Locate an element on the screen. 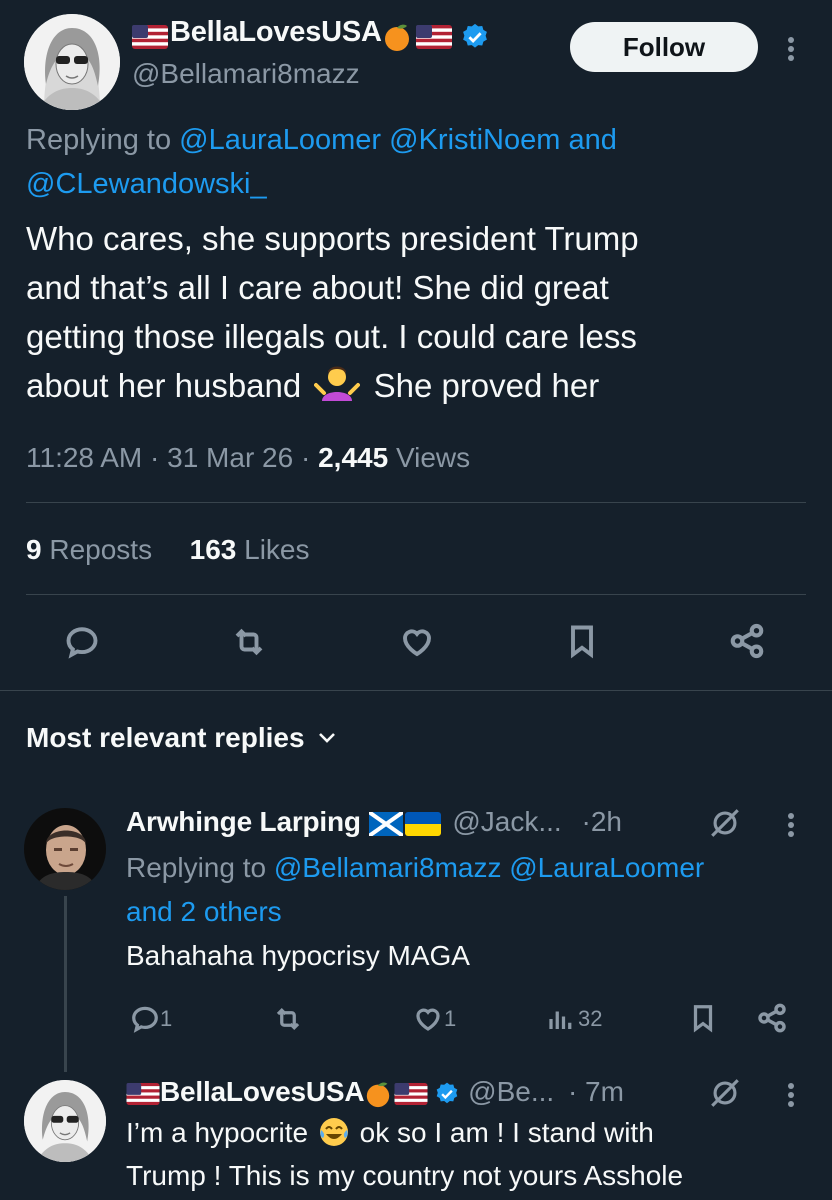 This screenshot has height=1200, width=832. replying-to-others: and 2 others is located at coordinates (204, 912).